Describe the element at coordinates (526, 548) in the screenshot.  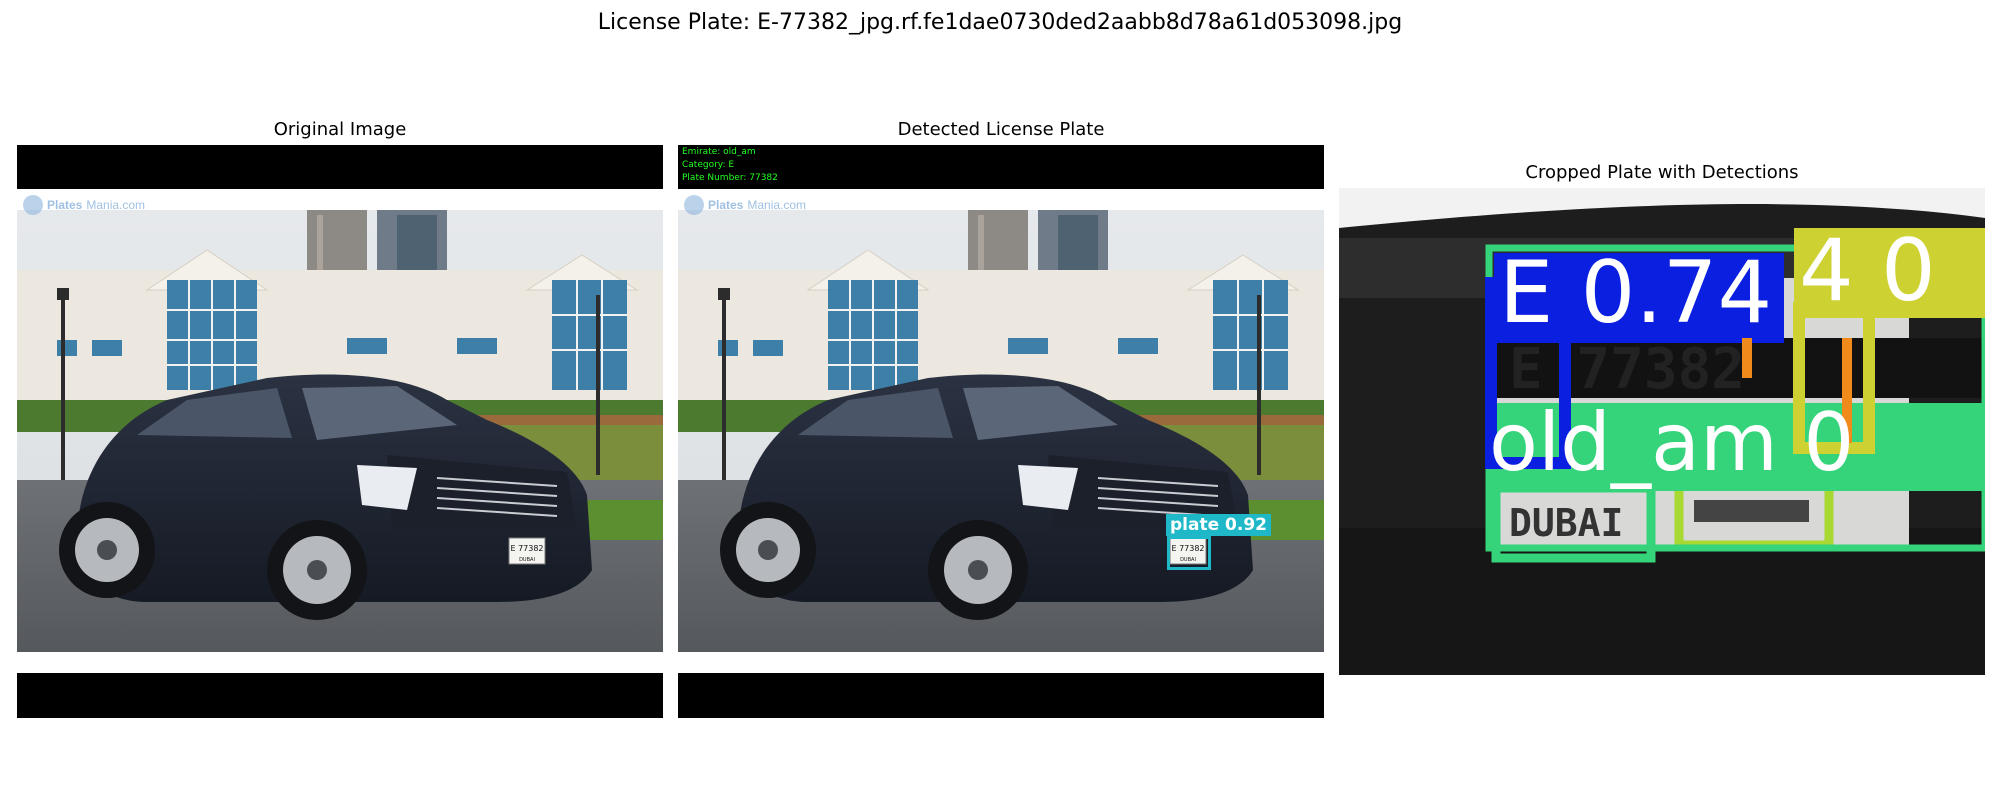
I see `plate-number-text: E 77382` at that location.